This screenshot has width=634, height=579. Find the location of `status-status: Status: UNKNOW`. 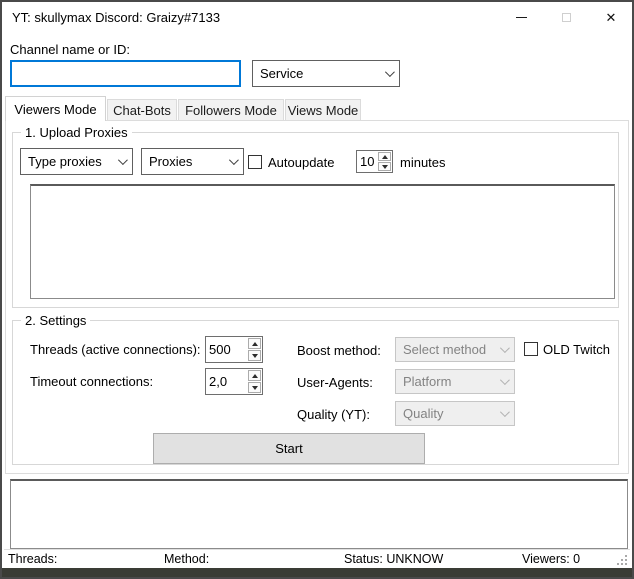

status-status: Status: UNKNOW is located at coordinates (394, 559).